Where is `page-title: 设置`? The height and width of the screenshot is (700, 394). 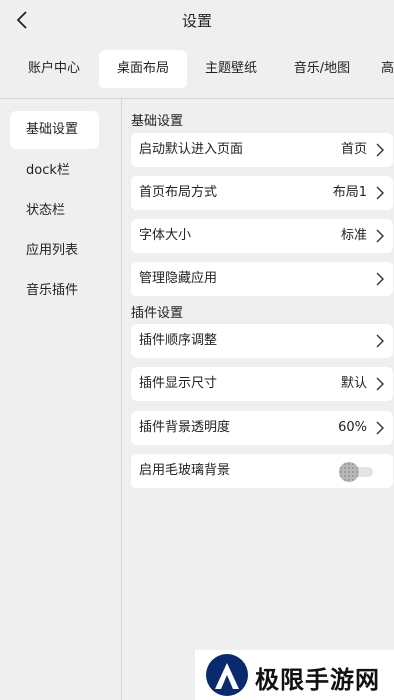 page-title: 设置 is located at coordinates (196, 21).